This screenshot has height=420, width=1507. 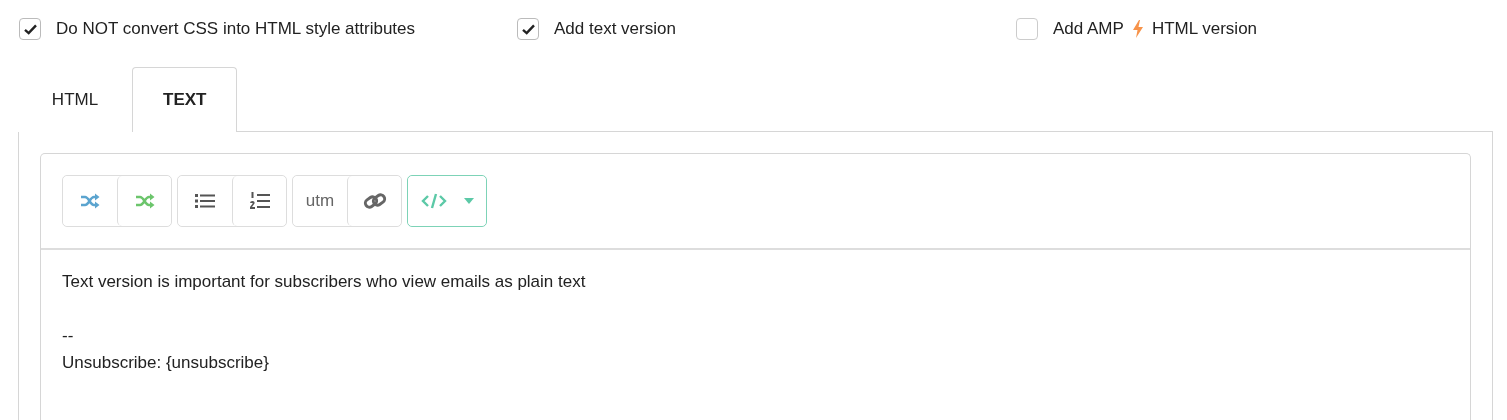 What do you see at coordinates (433, 201) in the screenshot?
I see `code-icon` at bounding box center [433, 201].